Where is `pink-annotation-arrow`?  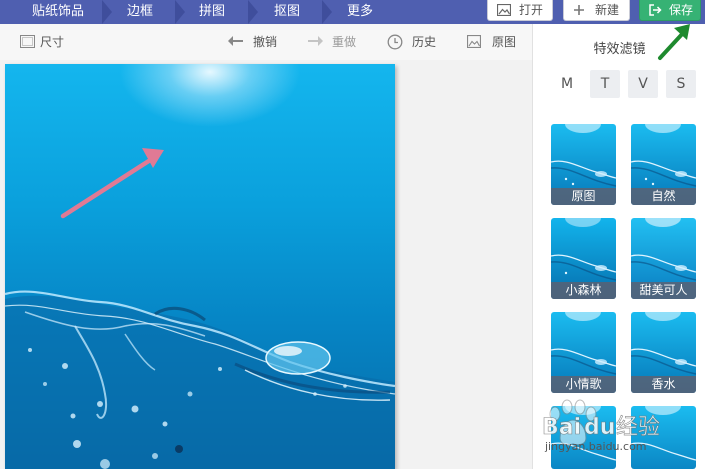 pink-annotation-arrow is located at coordinates (112, 183).